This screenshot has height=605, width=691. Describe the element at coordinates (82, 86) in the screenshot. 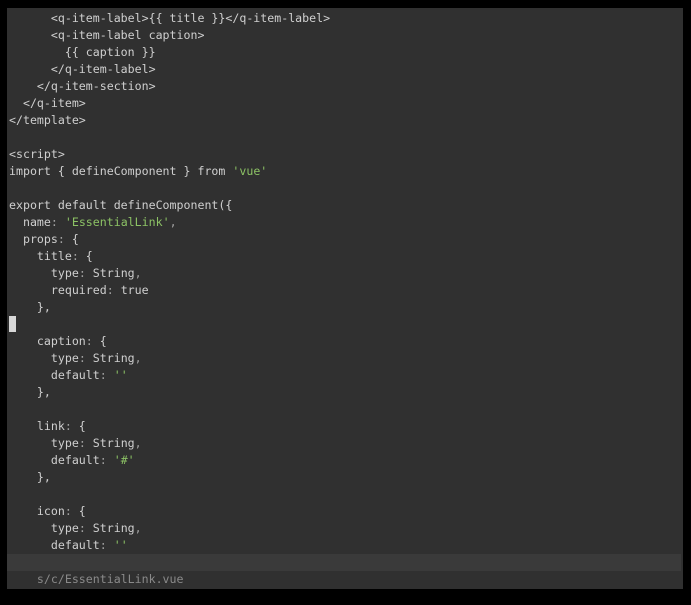

I see `code-token: </q-item-section>` at that location.